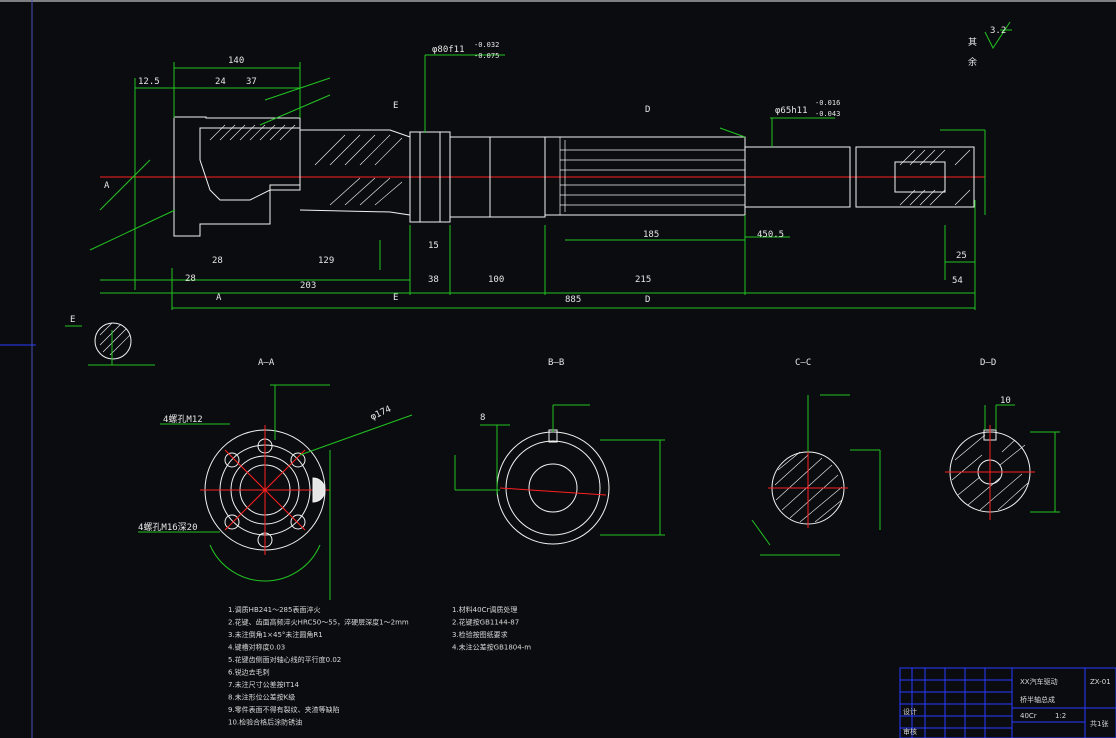  What do you see at coordinates (1005, 401) in the screenshot?
I see `dd-dim: 10` at bounding box center [1005, 401].